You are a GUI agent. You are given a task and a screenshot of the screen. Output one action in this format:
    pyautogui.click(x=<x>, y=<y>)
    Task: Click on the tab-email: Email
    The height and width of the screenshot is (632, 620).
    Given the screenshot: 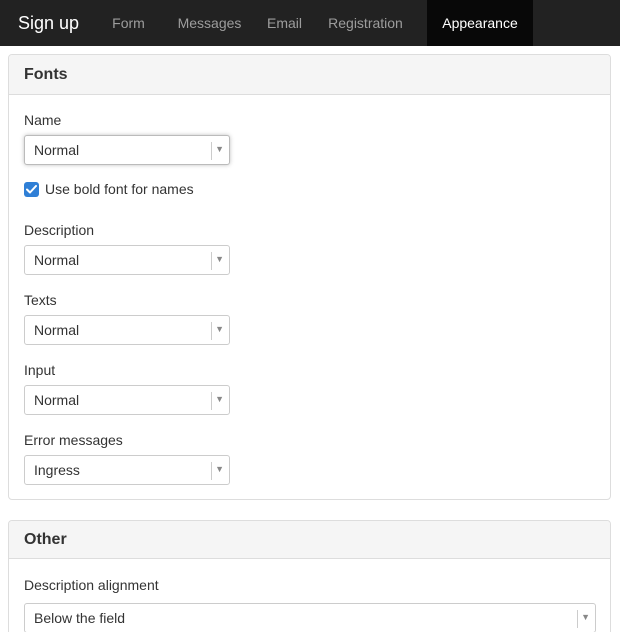 What is the action you would take?
    pyautogui.click(x=284, y=23)
    